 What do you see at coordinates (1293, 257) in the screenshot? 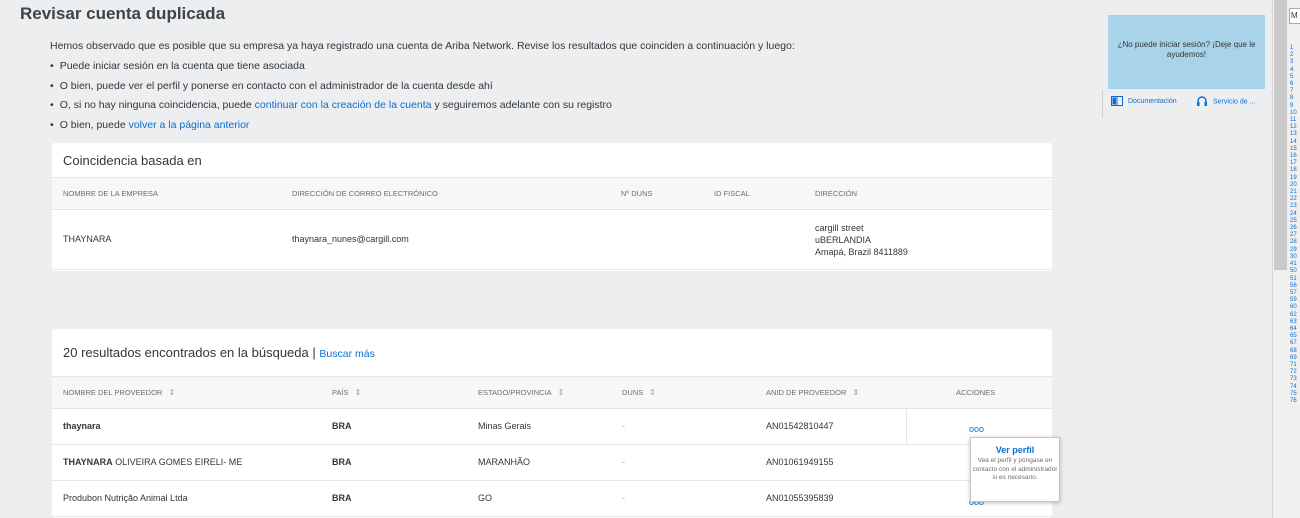
I see `right-panel-number: 30` at bounding box center [1293, 257].